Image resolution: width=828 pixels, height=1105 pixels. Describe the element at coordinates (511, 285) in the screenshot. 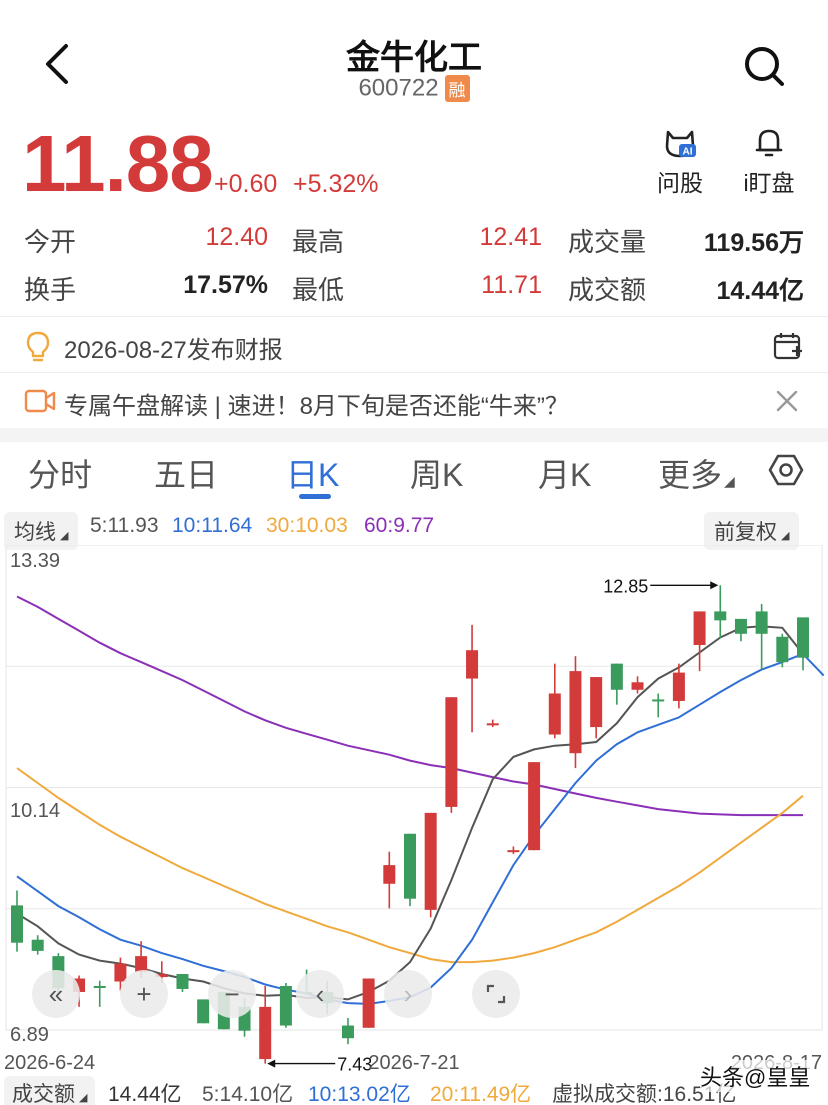

I see `low-value: 11.71` at that location.